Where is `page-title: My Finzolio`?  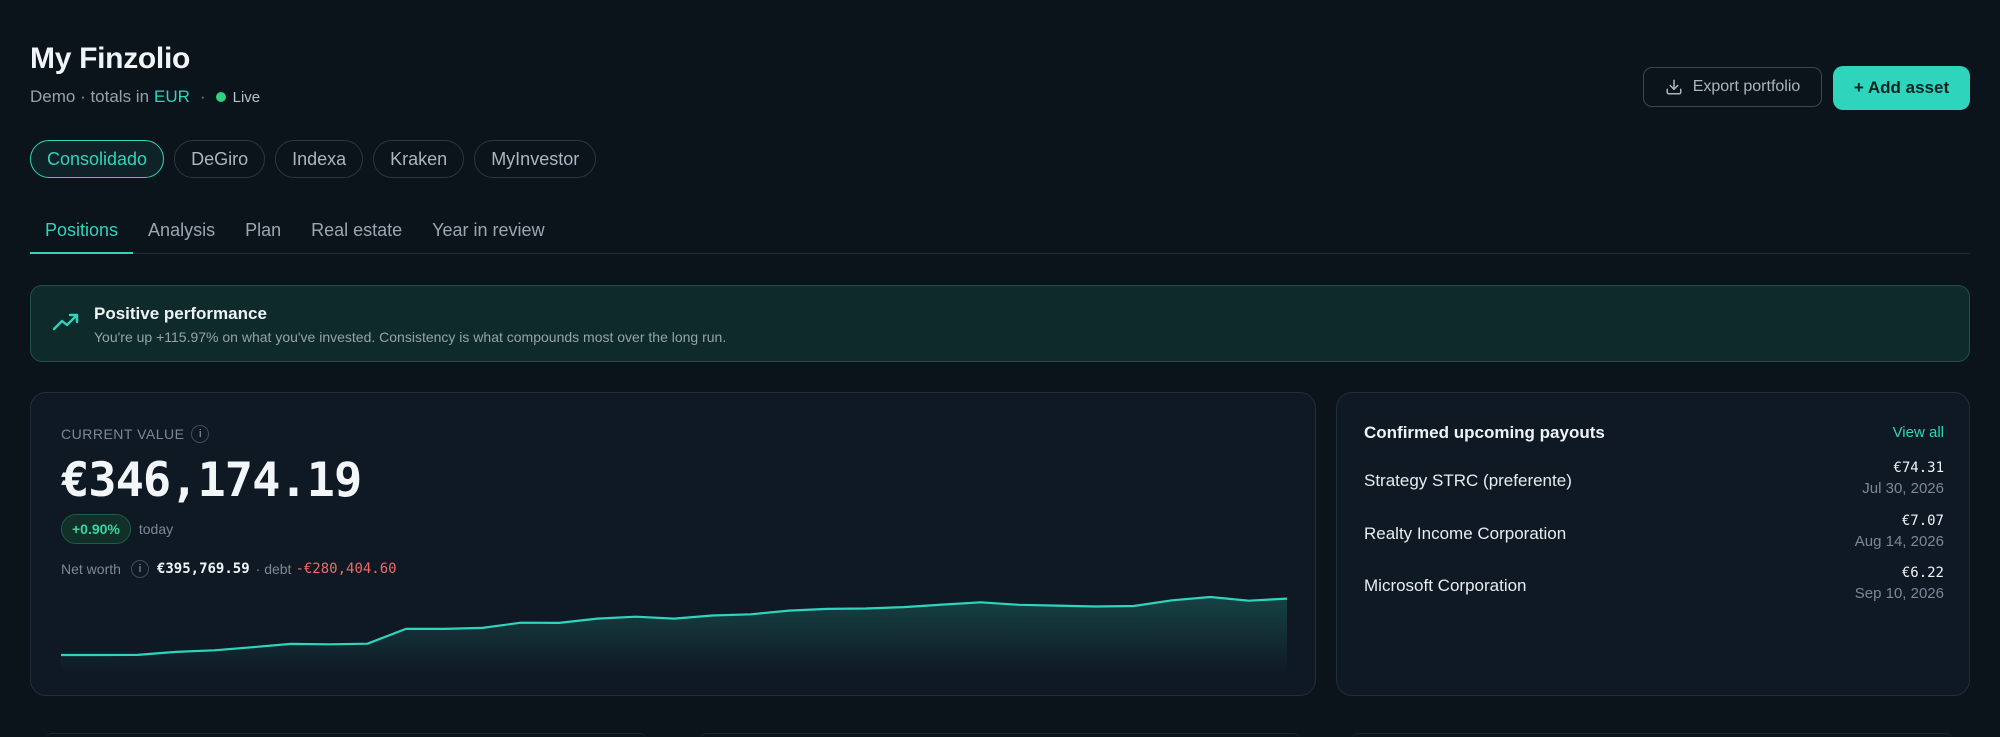 page-title: My Finzolio is located at coordinates (110, 58).